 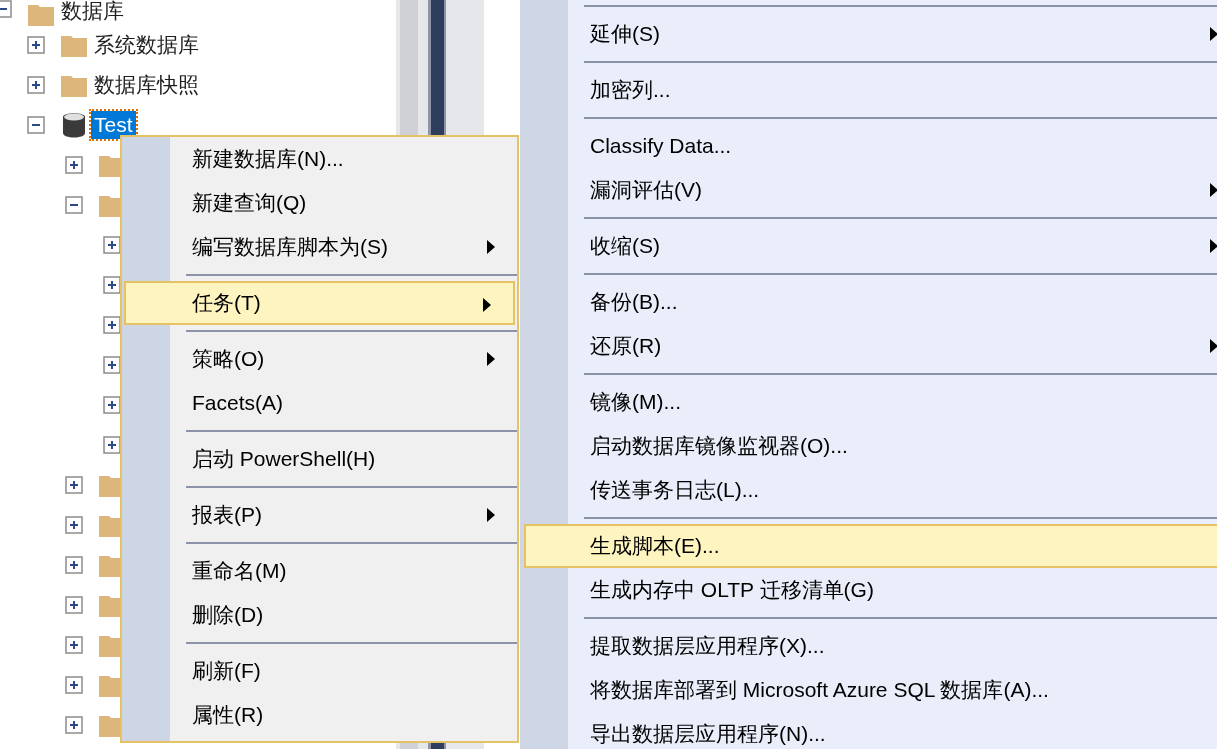 What do you see at coordinates (146, 45) in the screenshot?
I see `tree-item: 系统数据库` at bounding box center [146, 45].